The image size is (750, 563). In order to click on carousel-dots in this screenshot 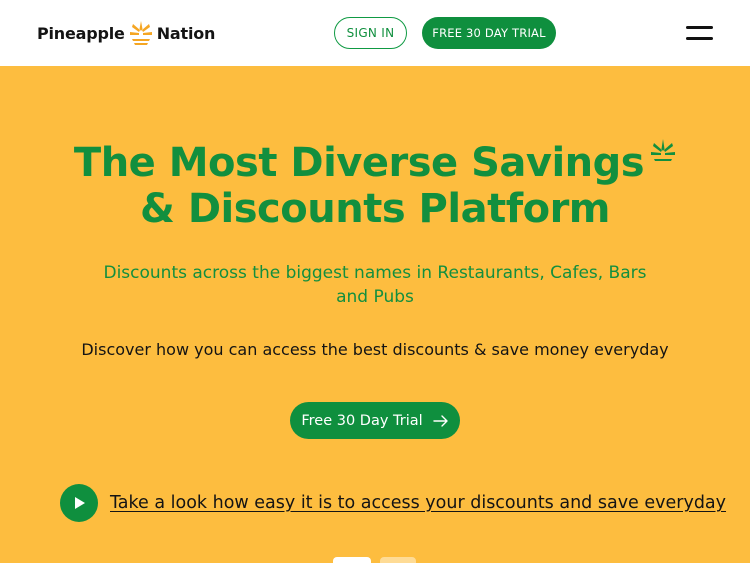, I will do `click(375, 560)`.